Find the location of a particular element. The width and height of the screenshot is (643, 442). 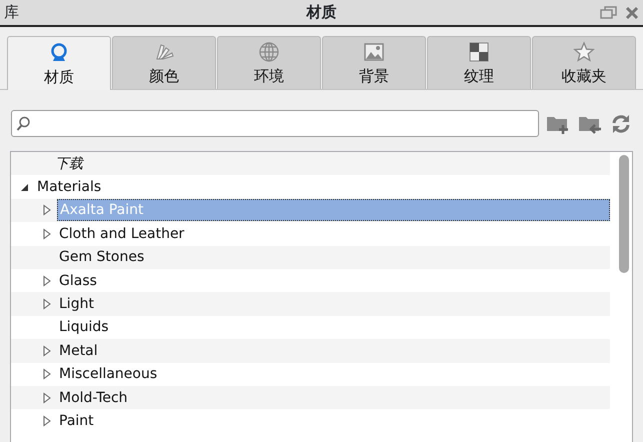

tree-item: Materials is located at coordinates (69, 187).